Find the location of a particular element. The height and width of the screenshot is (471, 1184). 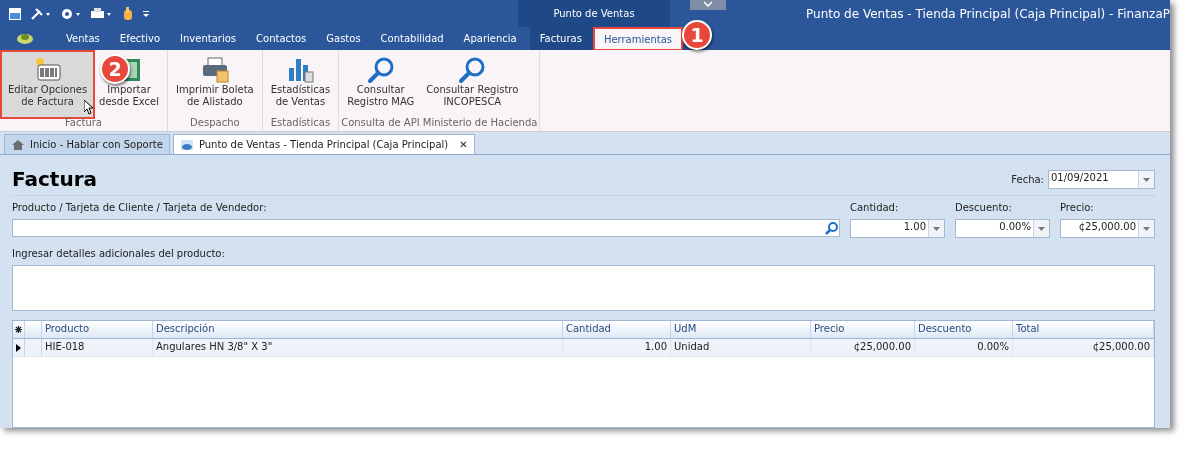

printer-icon is located at coordinates (102, 13).